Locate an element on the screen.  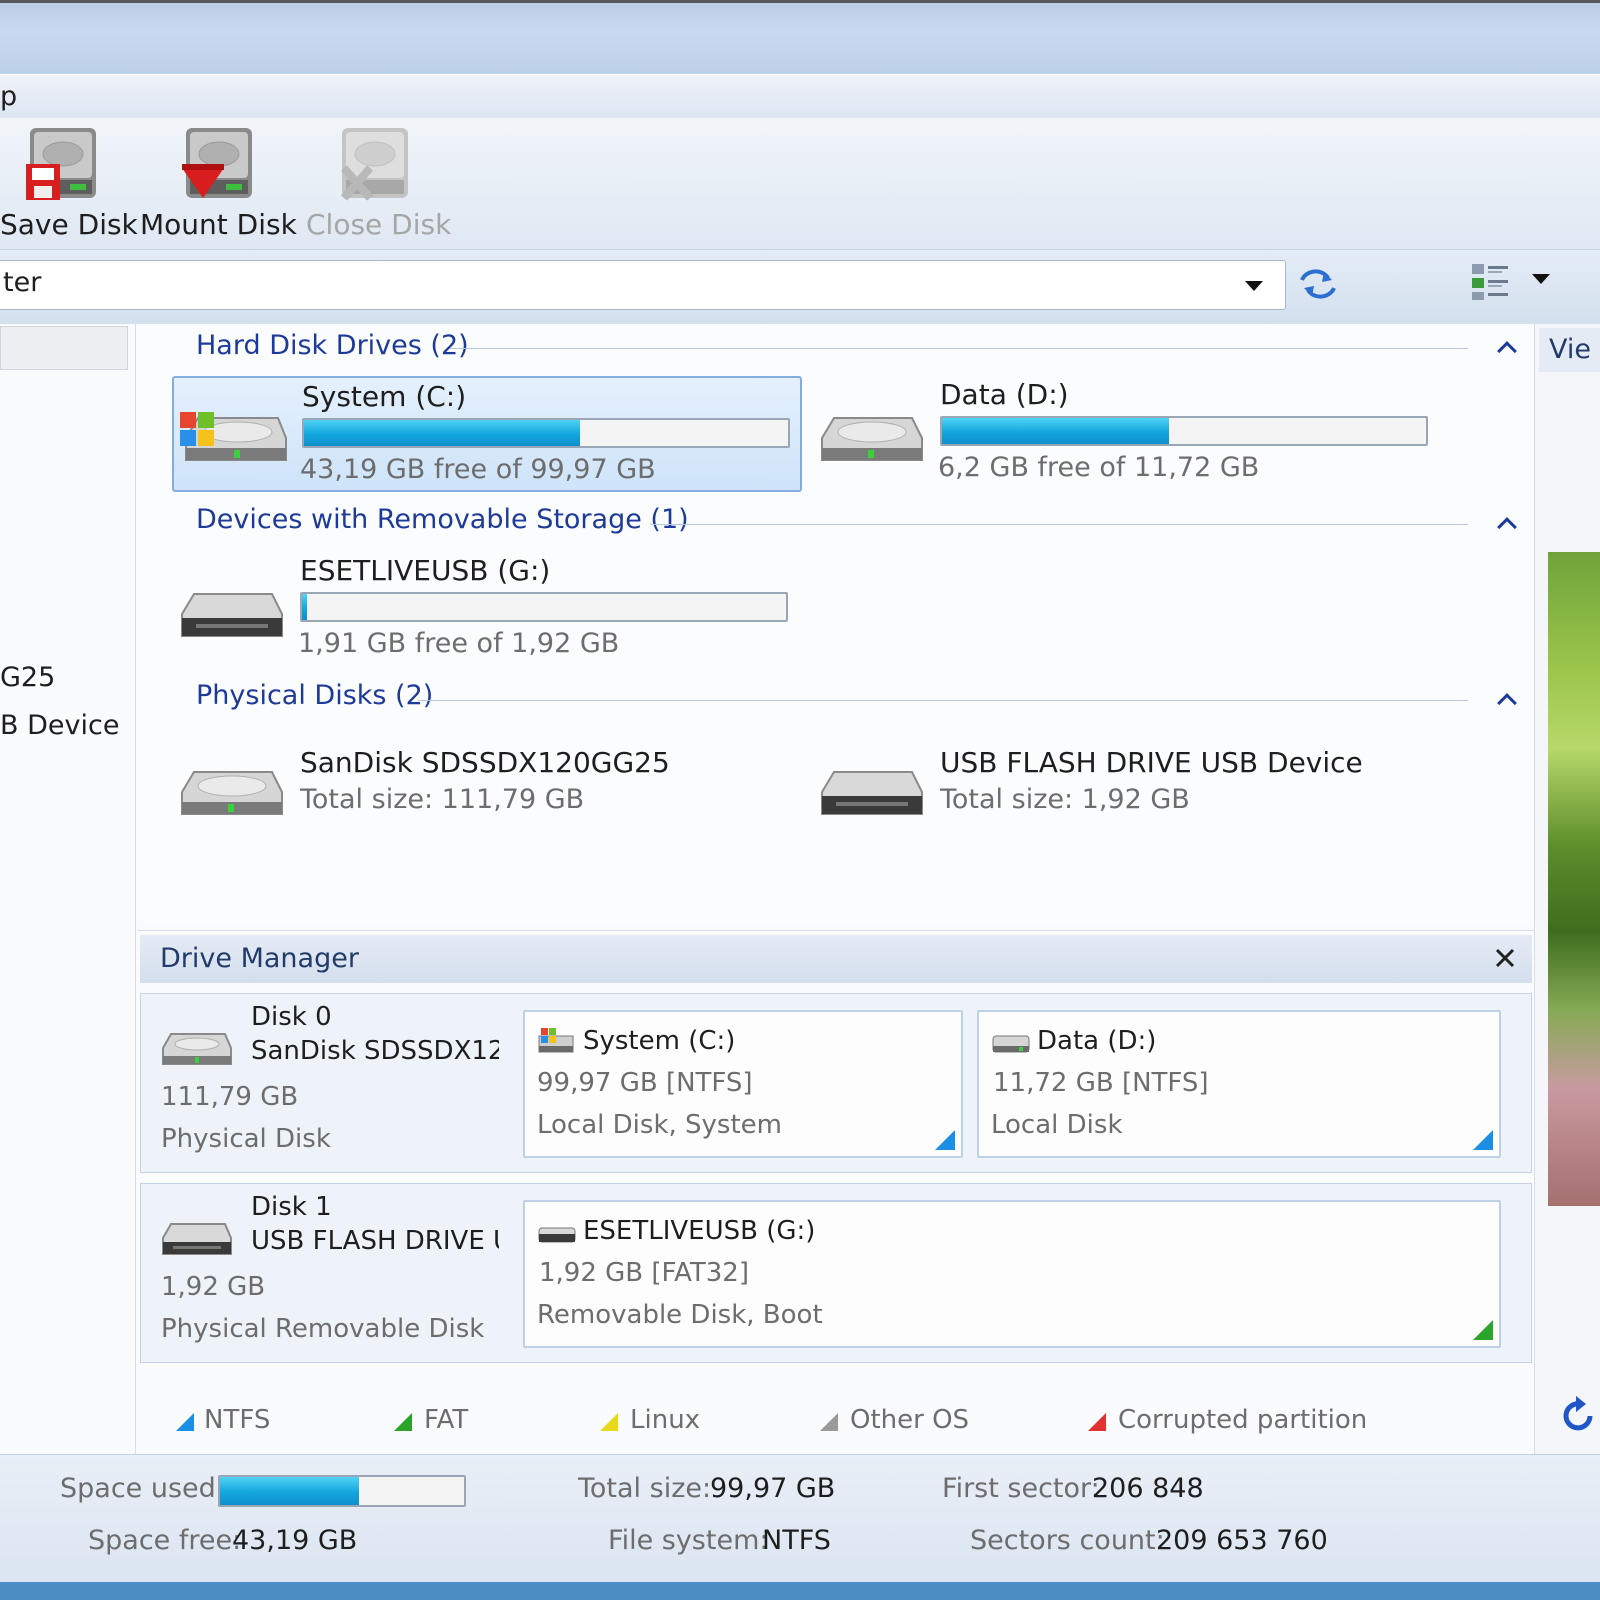
mount-disk-label: Mount Disk is located at coordinates (218, 224).